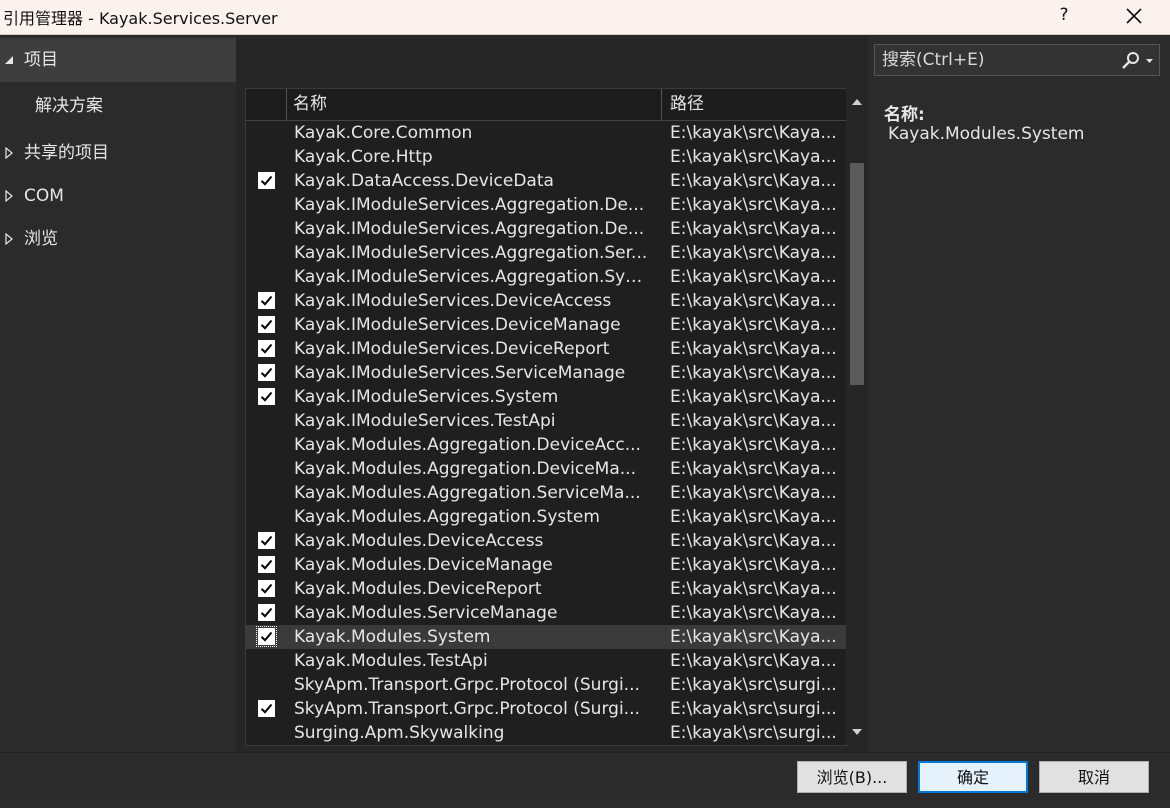 The image size is (1170, 808). I want to click on ok-button: 确定, so click(973, 777).